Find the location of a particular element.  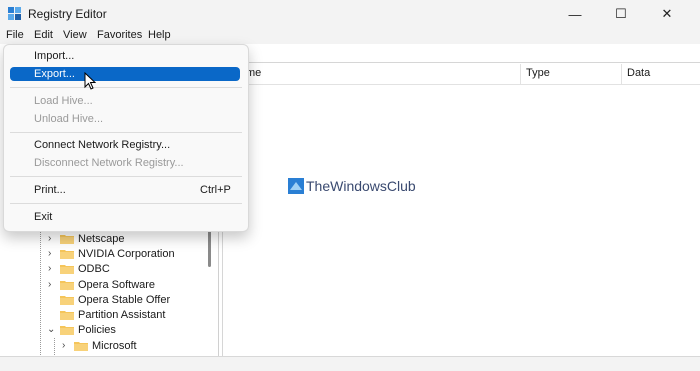

tree-item-label: Netscape is located at coordinates (101, 239).